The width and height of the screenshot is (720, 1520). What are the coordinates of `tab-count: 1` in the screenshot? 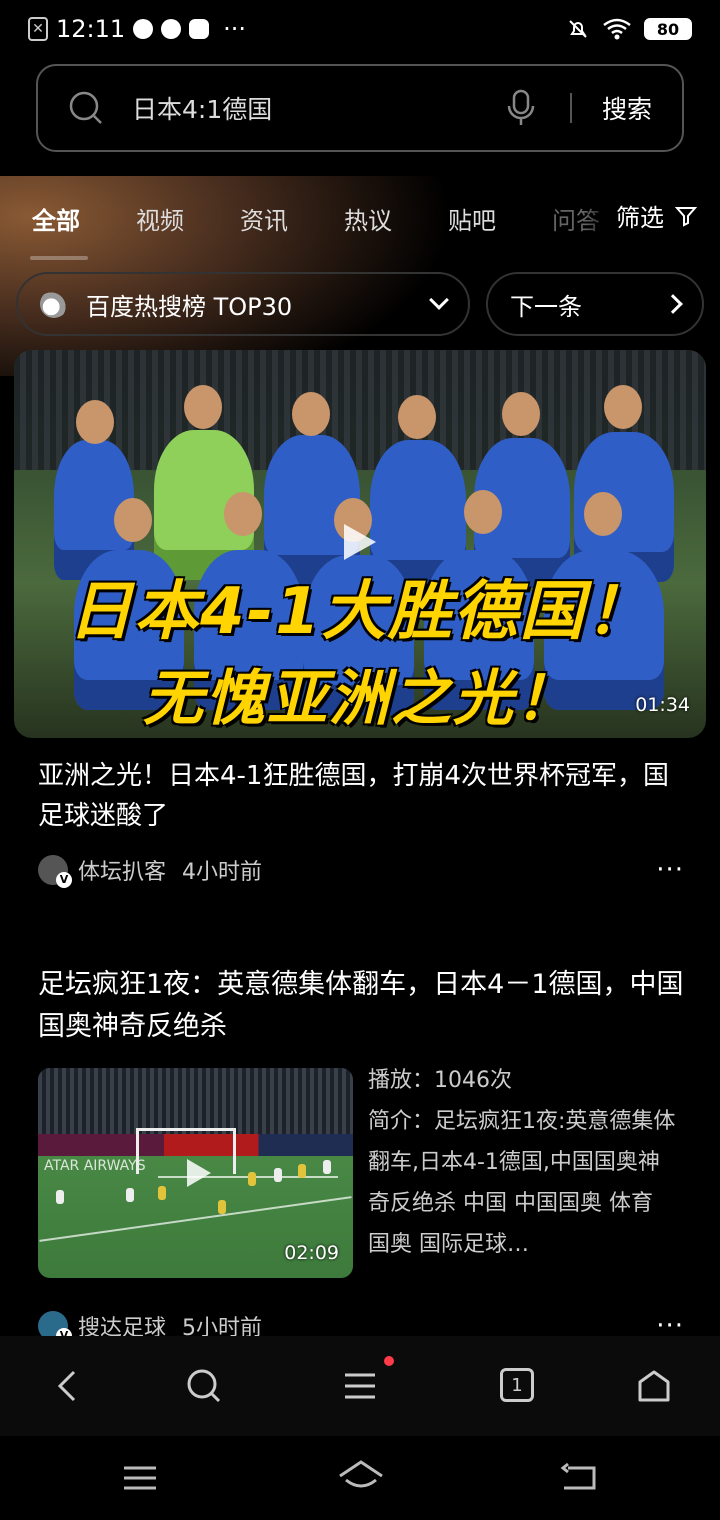 It's located at (517, 1385).